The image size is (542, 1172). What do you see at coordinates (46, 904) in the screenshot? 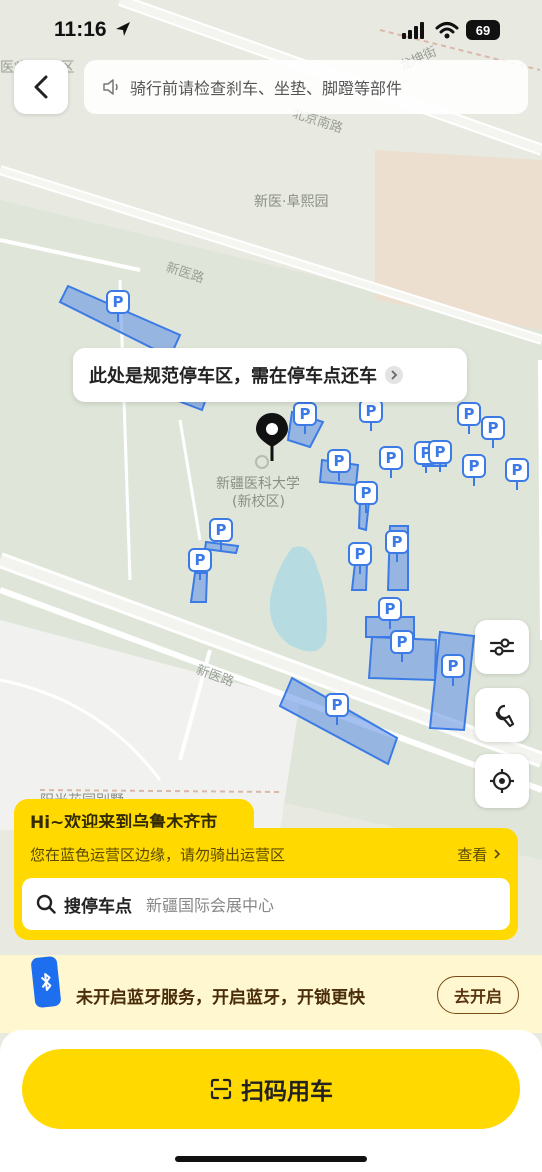
I see `search-icon` at bounding box center [46, 904].